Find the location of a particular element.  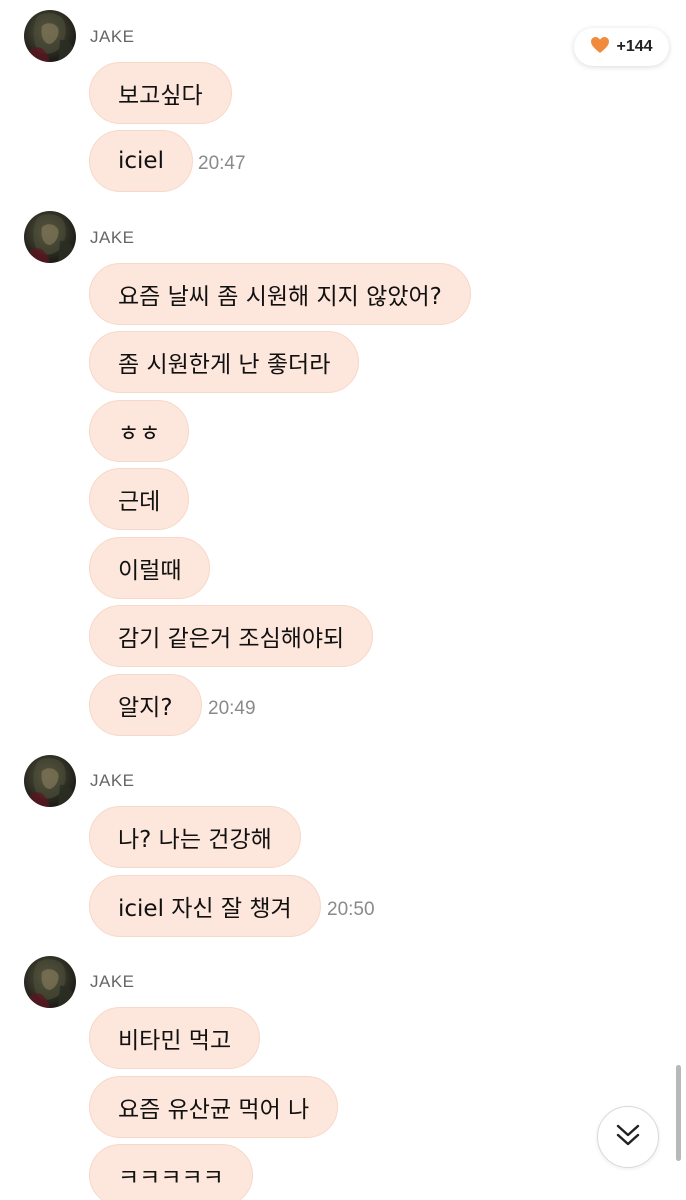

scroll-to-bottom-button is located at coordinates (628, 1137).